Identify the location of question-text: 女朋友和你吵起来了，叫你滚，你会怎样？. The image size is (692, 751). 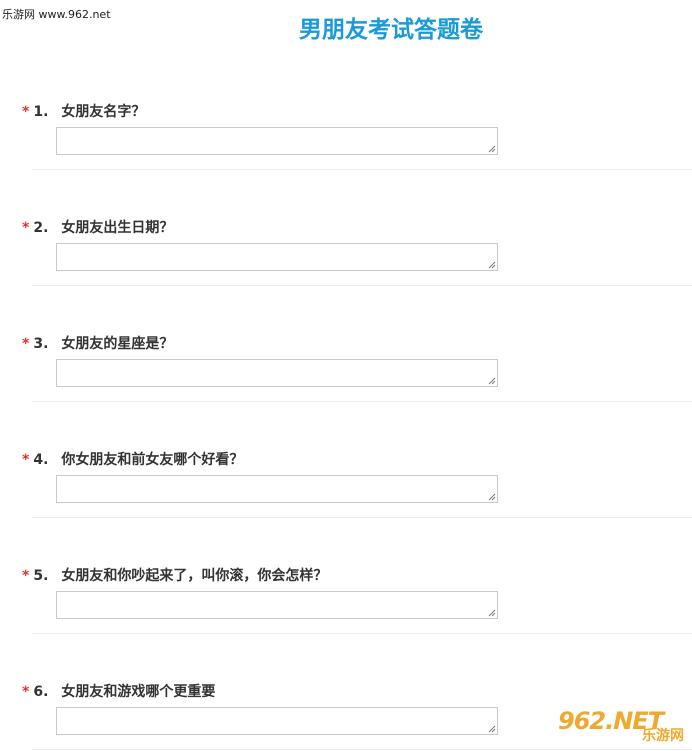
(194, 576).